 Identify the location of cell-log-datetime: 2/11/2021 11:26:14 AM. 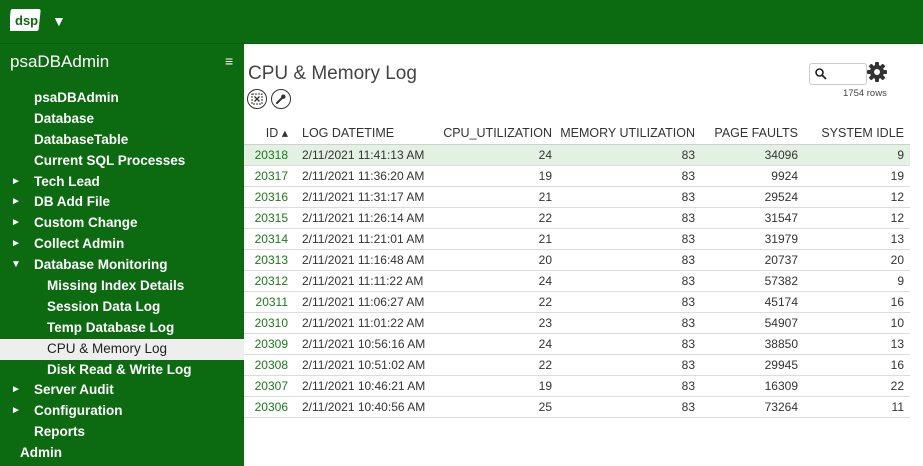
(364, 218).